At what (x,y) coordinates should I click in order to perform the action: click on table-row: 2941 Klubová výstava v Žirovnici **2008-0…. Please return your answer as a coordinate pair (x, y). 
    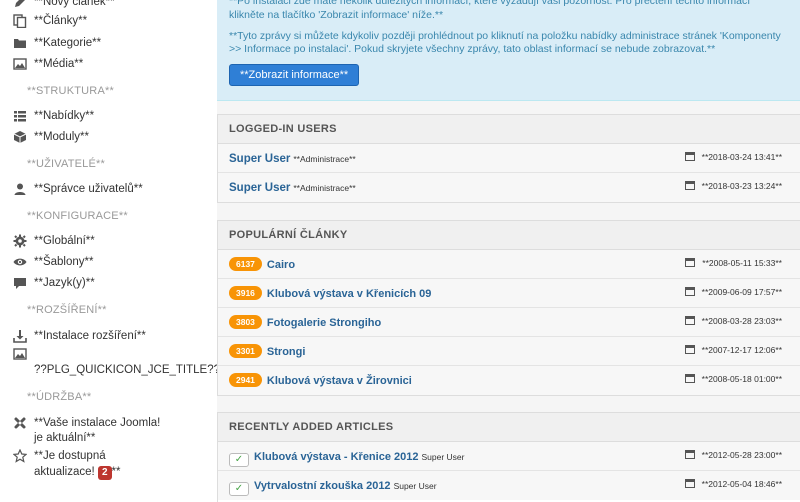
    Looking at the image, I should click on (509, 380).